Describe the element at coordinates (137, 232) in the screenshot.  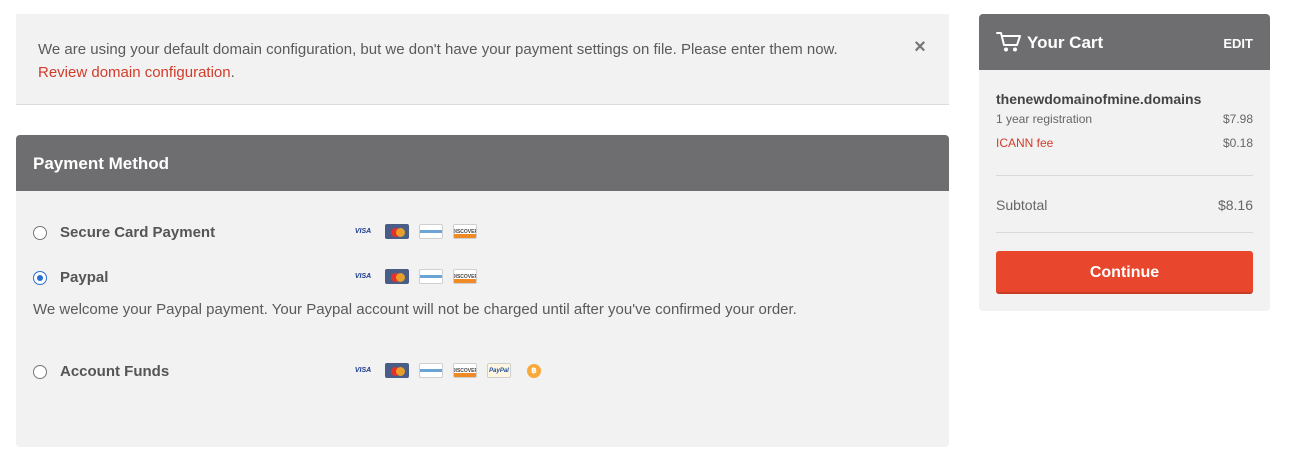
I see `payment-option-label: Secure Card Payment` at that location.